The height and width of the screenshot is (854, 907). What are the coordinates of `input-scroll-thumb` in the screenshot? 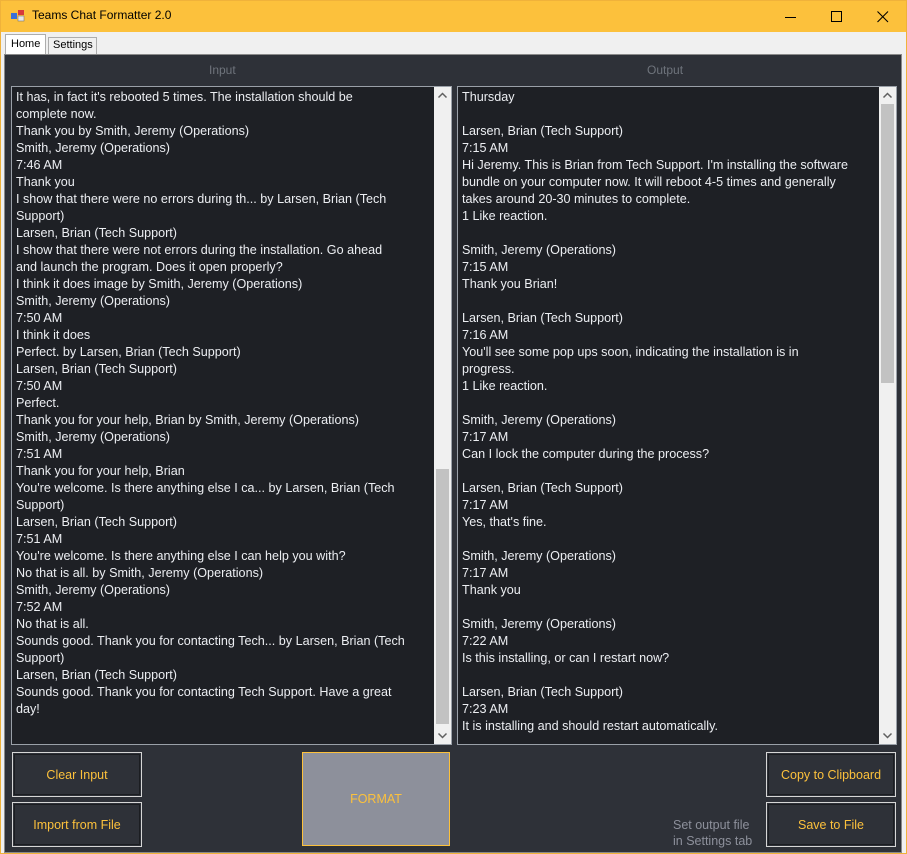 It's located at (442, 596).